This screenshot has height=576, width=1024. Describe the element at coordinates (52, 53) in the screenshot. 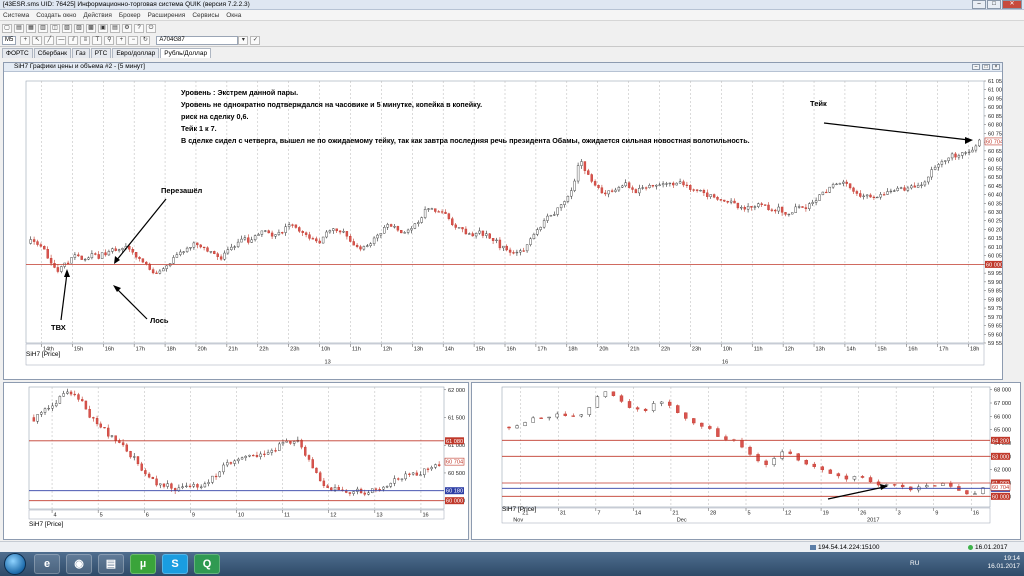

I see `tab-sberbank: Сбербанк` at that location.